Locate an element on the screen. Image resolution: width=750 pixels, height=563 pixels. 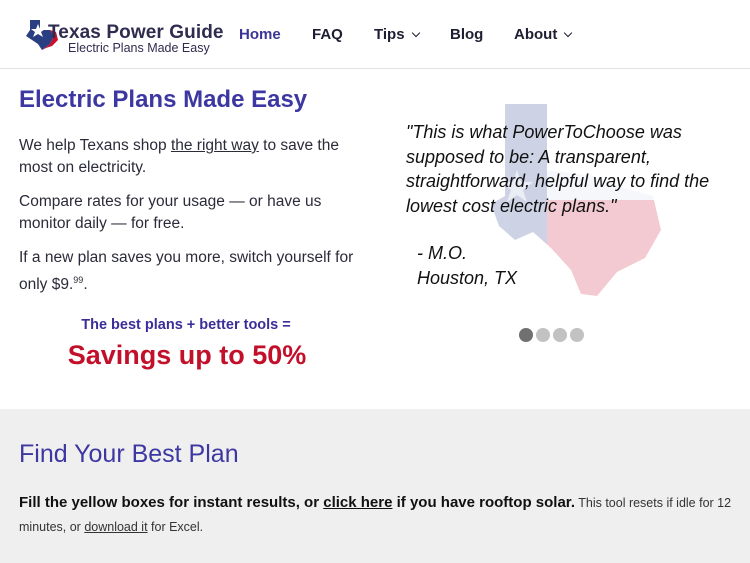
nav-tips: Tips is located at coordinates (397, 34).